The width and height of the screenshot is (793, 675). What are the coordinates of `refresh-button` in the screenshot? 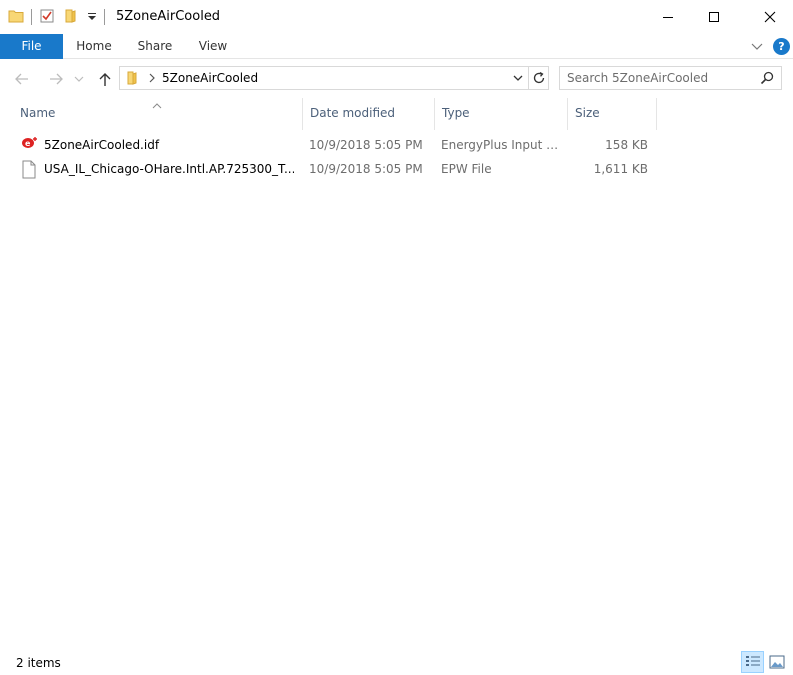 It's located at (539, 78).